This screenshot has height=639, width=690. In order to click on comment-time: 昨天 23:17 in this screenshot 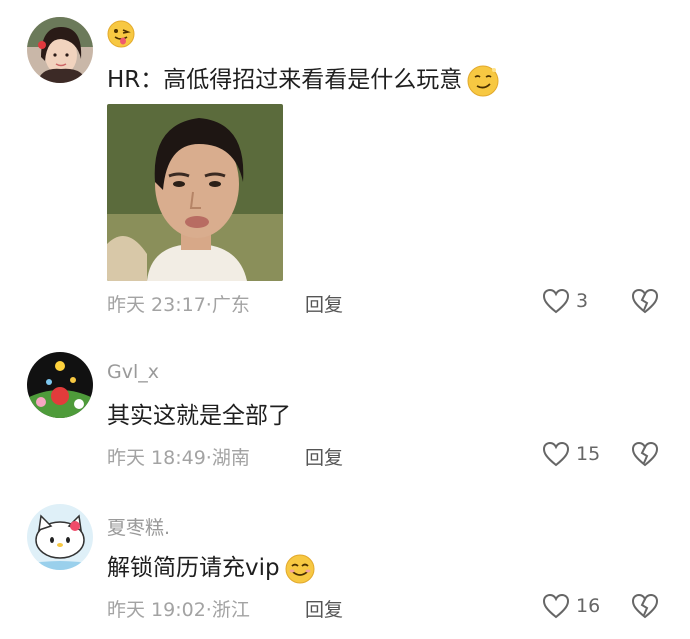, I will do `click(156, 305)`.